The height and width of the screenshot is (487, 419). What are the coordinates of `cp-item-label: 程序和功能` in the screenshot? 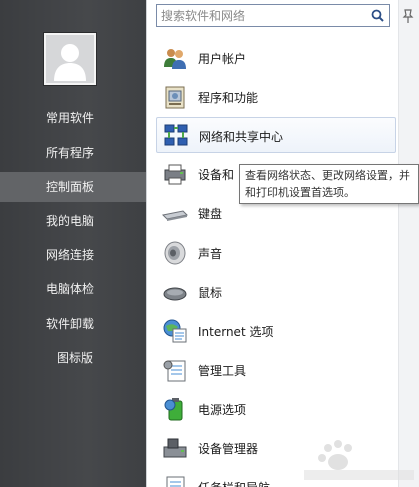 It's located at (228, 98).